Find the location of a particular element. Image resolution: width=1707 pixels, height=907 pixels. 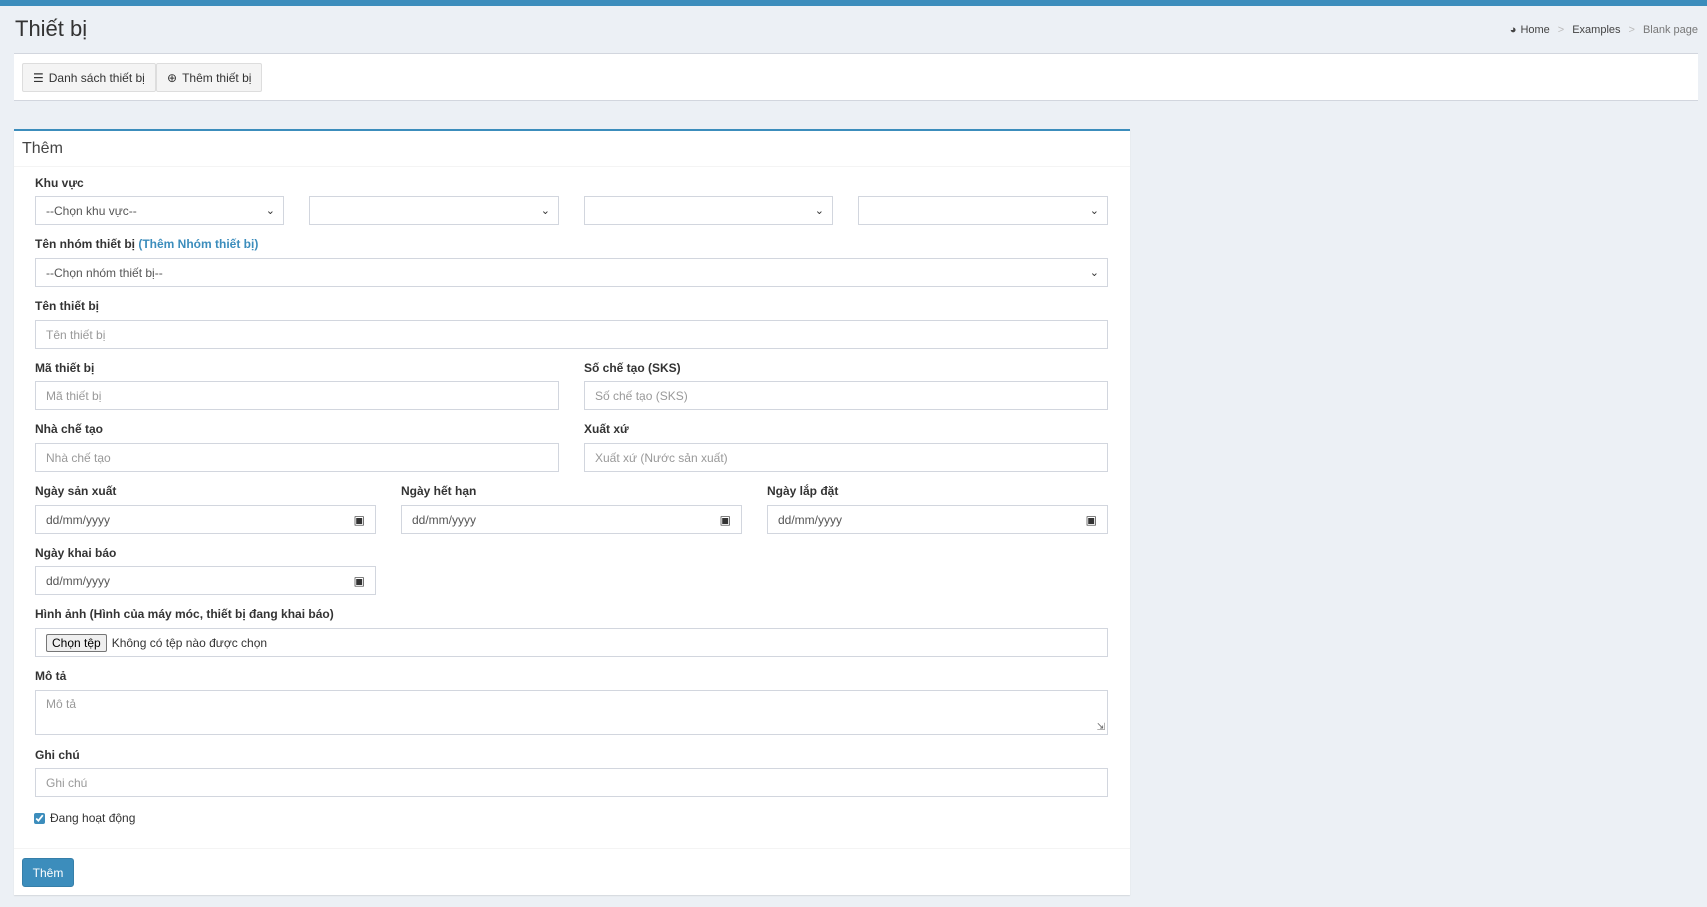

top-accent-bar is located at coordinates (853, 3).